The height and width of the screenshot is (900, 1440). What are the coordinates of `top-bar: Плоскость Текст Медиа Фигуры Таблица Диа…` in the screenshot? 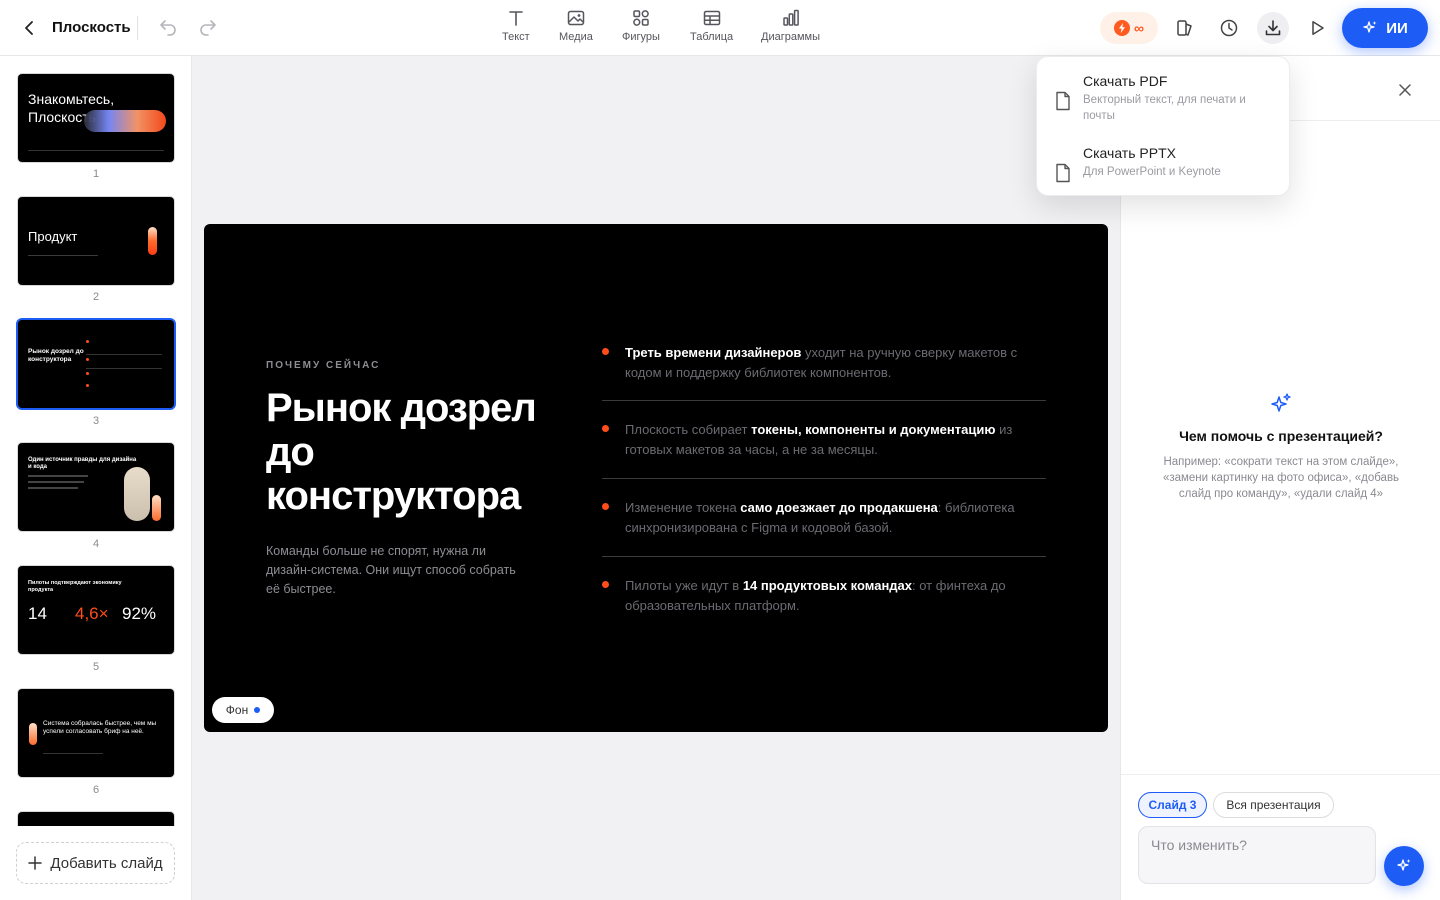 It's located at (720, 28).